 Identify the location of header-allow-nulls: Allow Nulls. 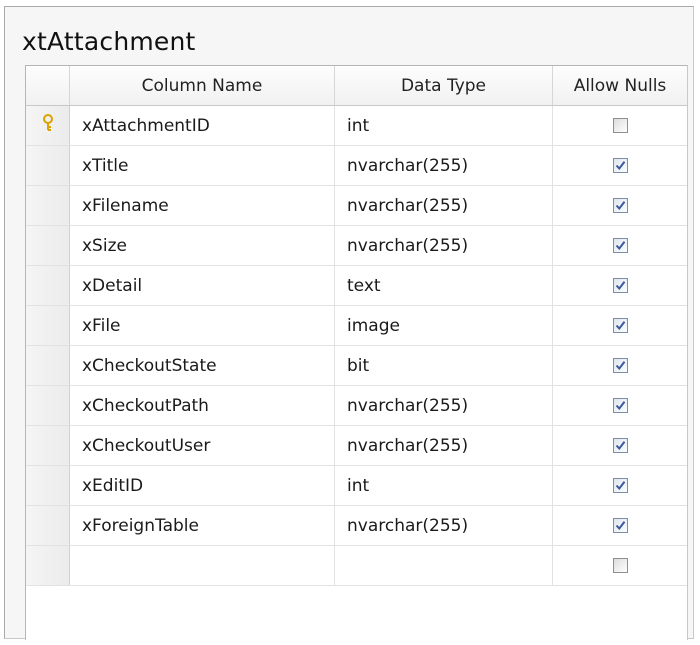
(620, 85).